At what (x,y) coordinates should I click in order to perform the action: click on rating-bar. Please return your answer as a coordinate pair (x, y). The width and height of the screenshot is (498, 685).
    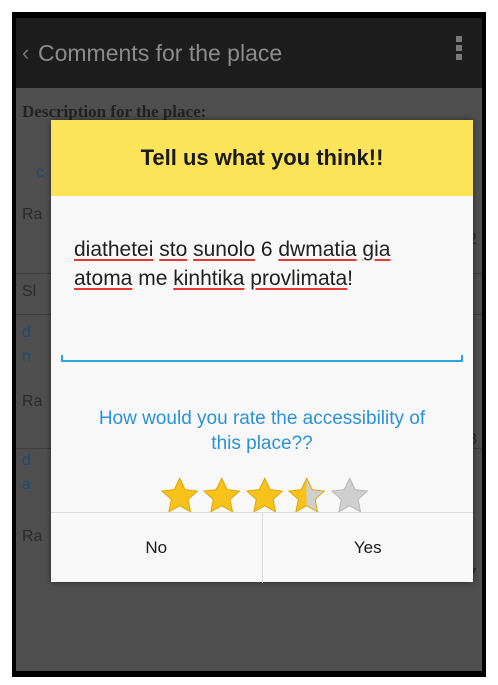
    Looking at the image, I should click on (265, 495).